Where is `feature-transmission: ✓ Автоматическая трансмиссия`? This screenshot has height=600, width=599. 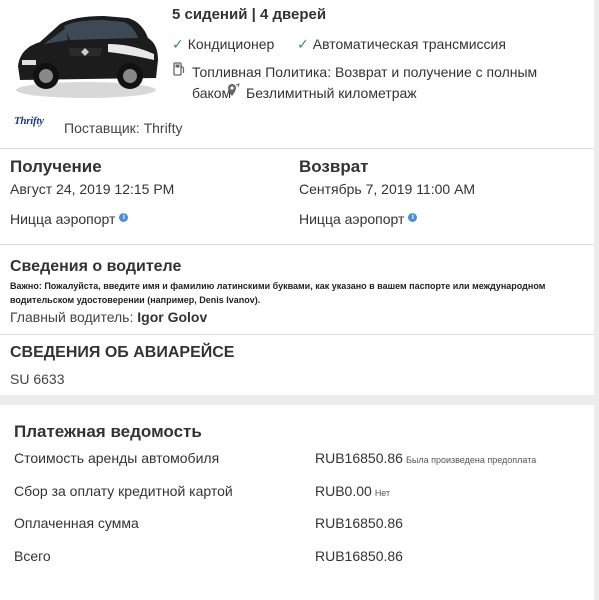
feature-transmission: ✓ Автоматическая трансмиссия is located at coordinates (401, 44).